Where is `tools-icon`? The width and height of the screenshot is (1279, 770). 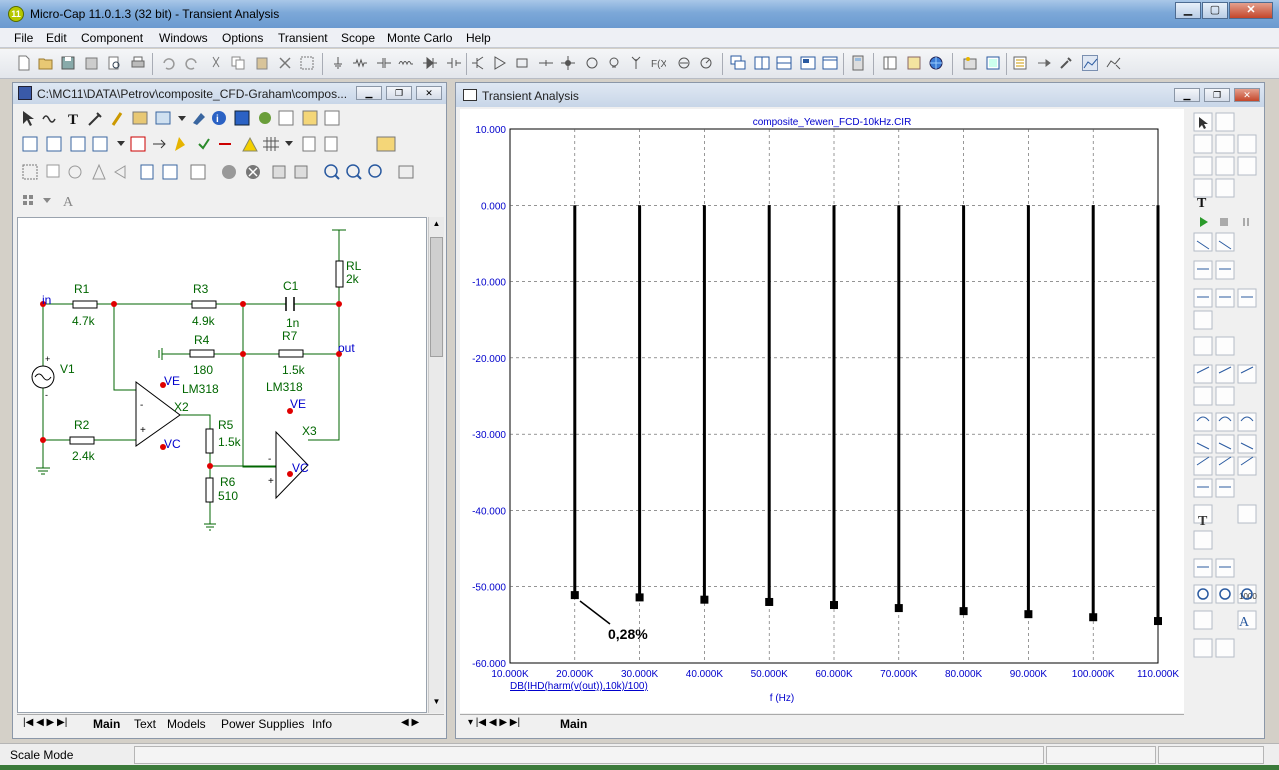 tools-icon is located at coordinates (1066, 63).